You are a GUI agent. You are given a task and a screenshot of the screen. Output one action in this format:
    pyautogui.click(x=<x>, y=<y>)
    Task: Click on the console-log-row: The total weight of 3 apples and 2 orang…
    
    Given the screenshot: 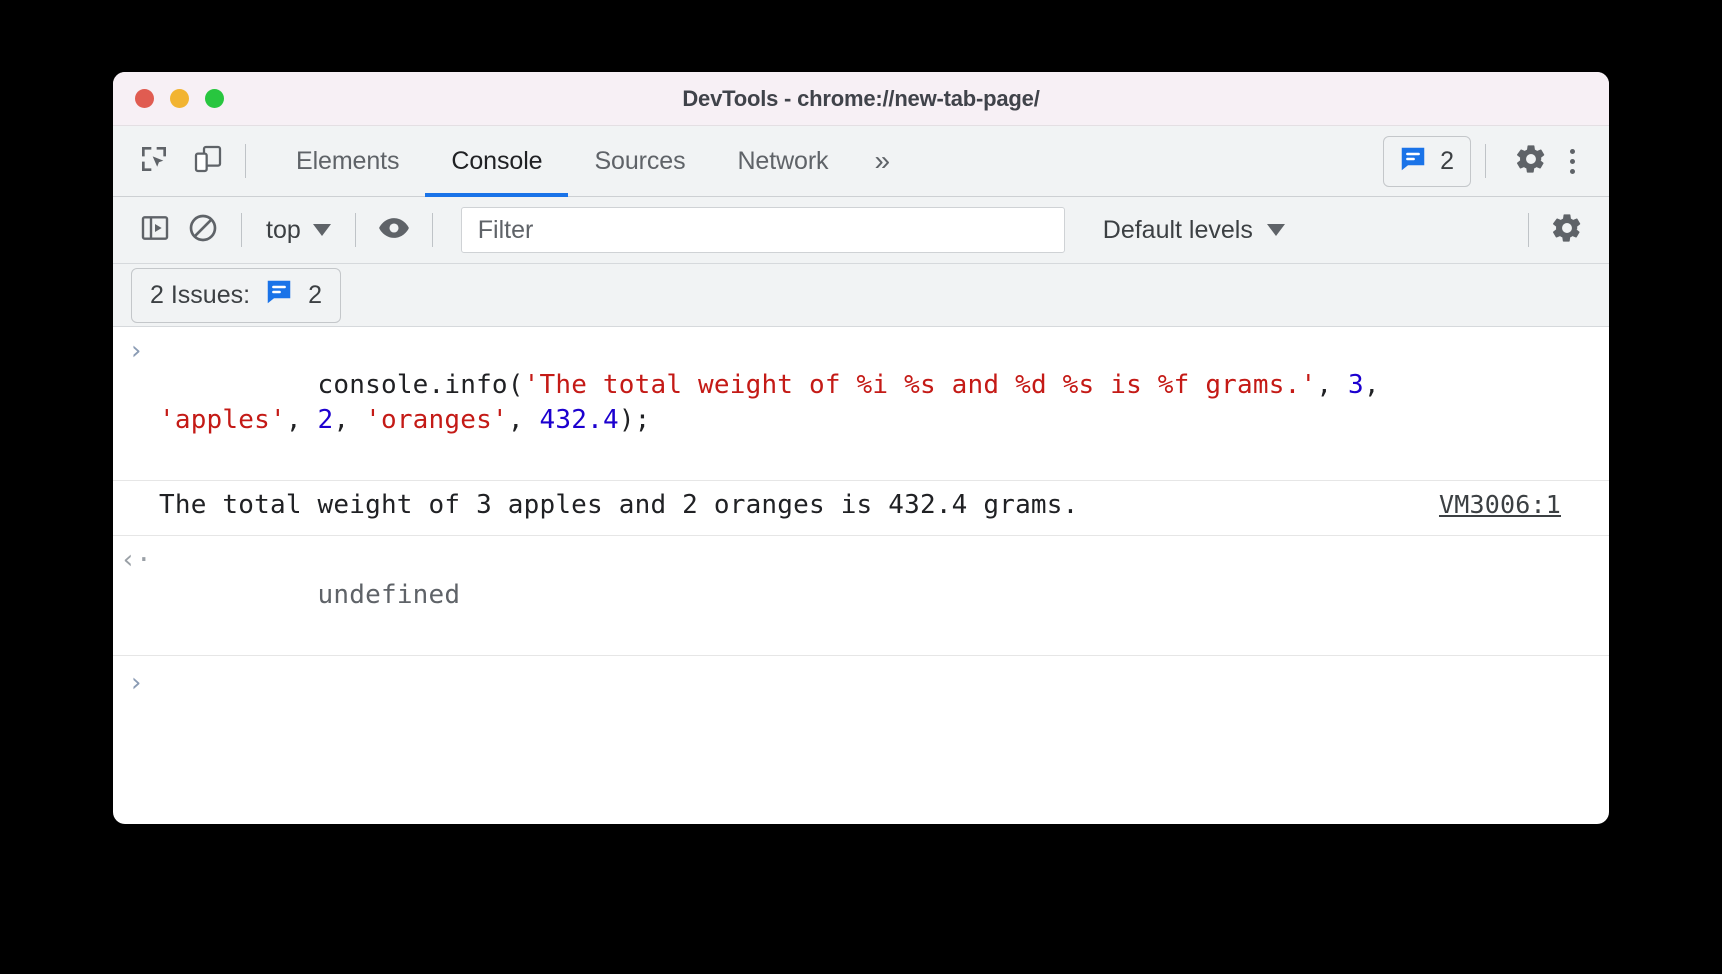 What is the action you would take?
    pyautogui.click(x=884, y=507)
    